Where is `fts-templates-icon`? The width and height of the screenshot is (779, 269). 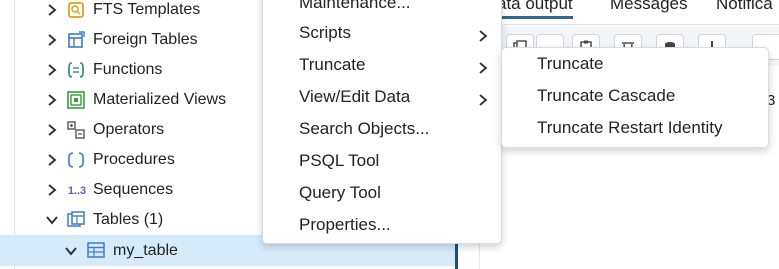 fts-templates-icon is located at coordinates (76, 10).